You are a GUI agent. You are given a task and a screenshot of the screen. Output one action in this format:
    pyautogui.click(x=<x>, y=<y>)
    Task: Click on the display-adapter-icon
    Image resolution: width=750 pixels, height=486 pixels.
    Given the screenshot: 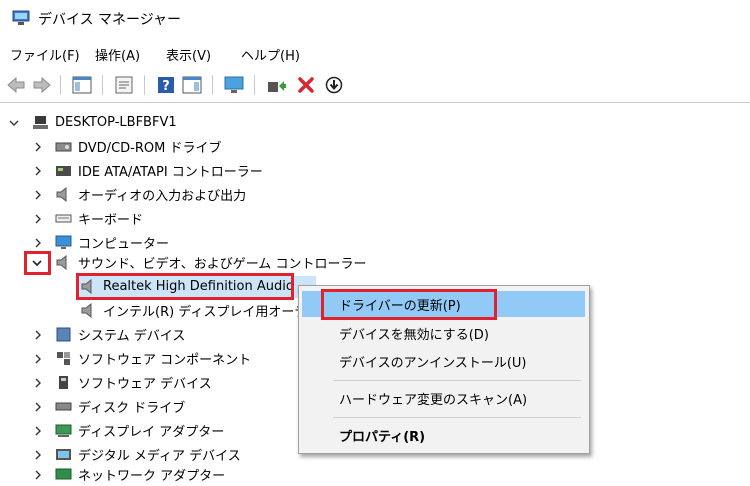 What is the action you would take?
    pyautogui.click(x=63, y=430)
    